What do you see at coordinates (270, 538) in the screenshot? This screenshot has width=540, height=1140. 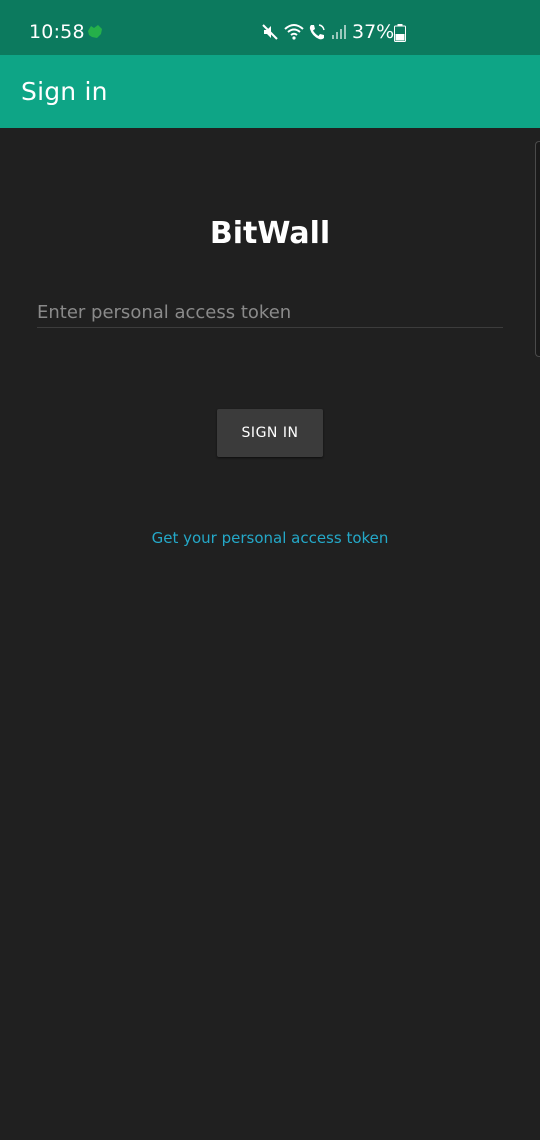 I see `get-token-link: Get your personal access token` at bounding box center [270, 538].